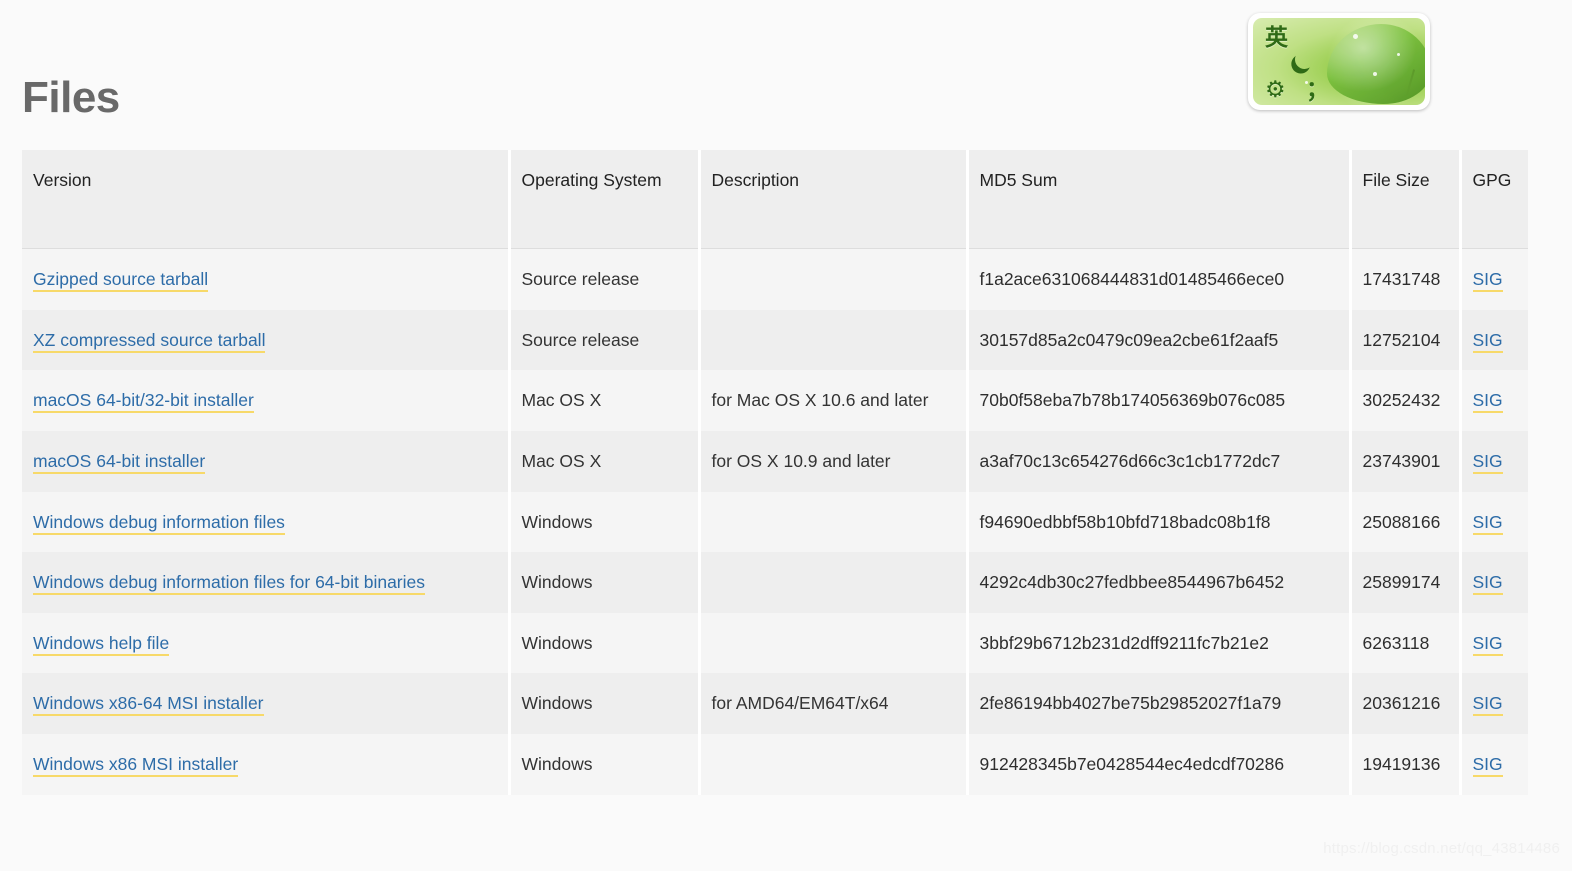  What do you see at coordinates (121, 280) in the screenshot?
I see `version-download-link: Gzipped source tarball` at bounding box center [121, 280].